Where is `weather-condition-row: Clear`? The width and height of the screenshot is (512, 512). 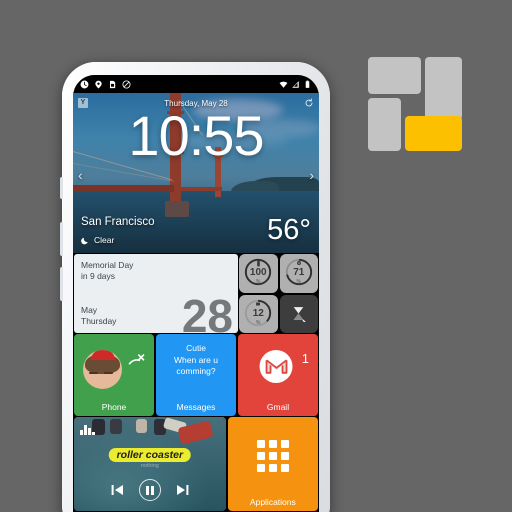 weather-condition-row: Clear is located at coordinates (97, 240).